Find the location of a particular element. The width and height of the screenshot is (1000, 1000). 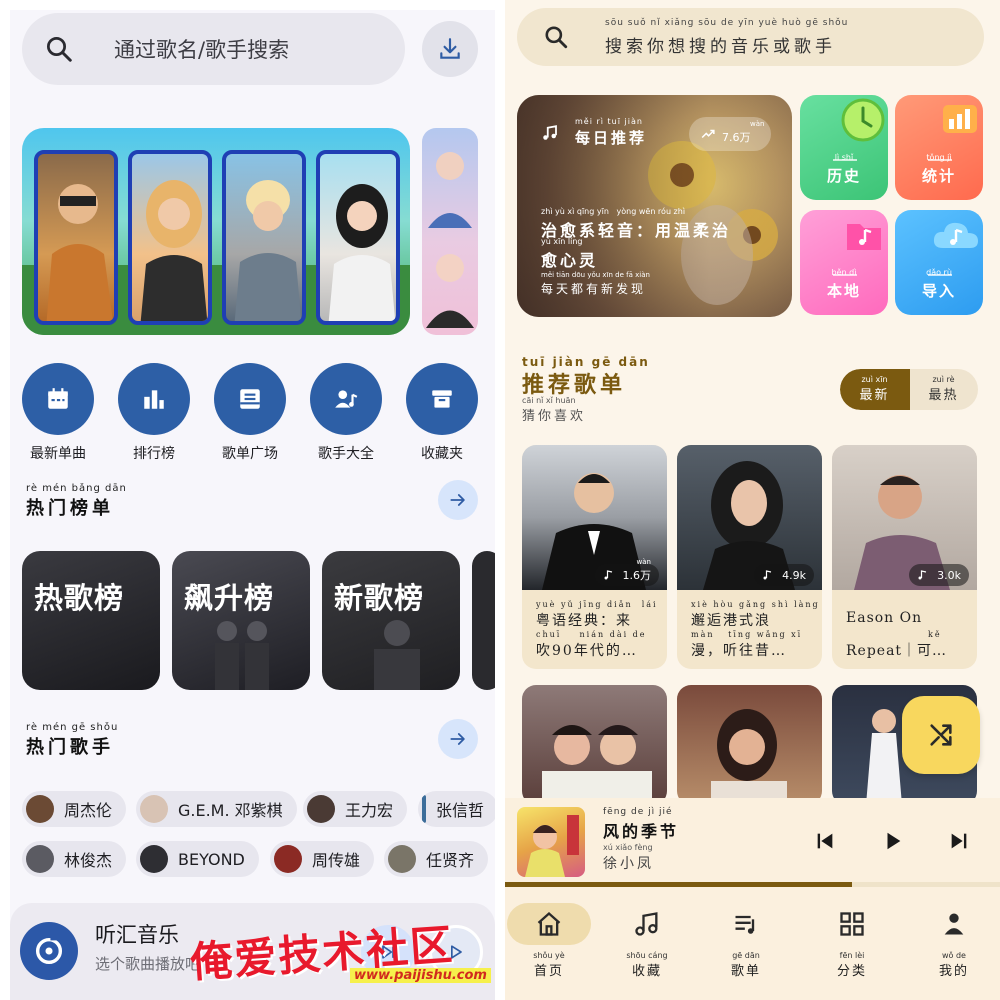

nav-home: shǒu yè 首页 is located at coordinates (549, 941).